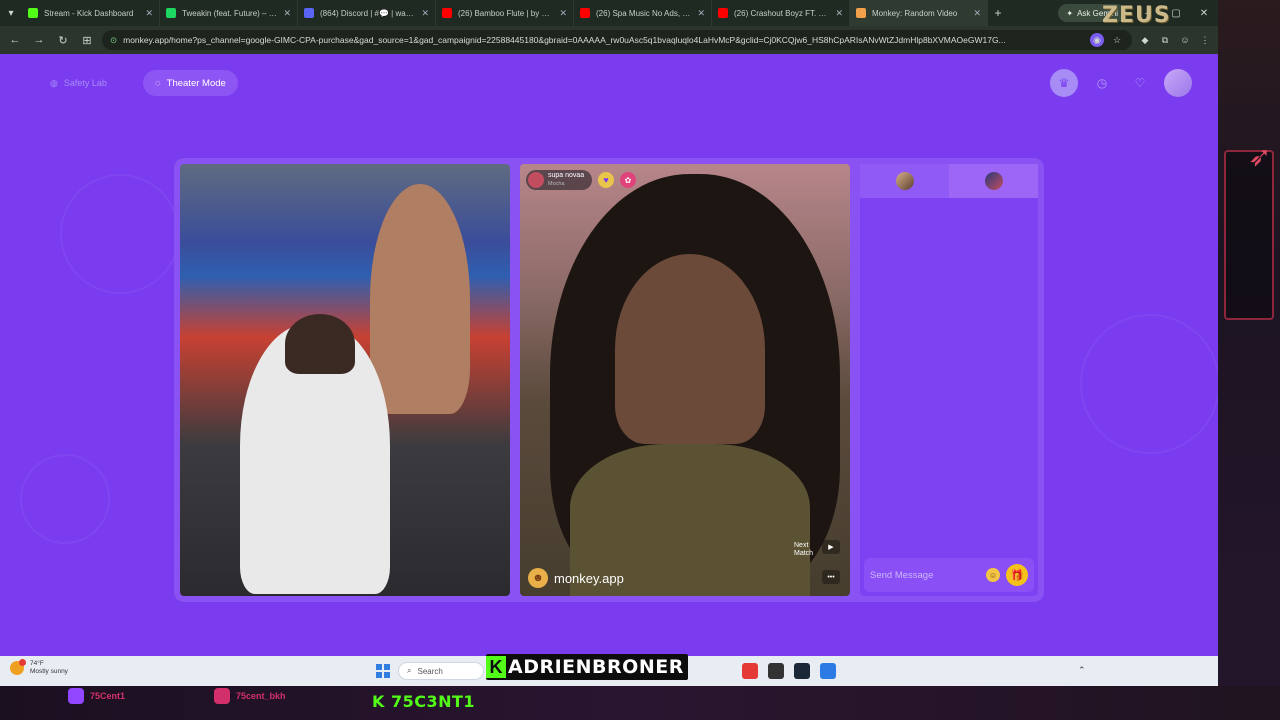 Image resolution: width=1280 pixels, height=720 pixels. I want to click on emoji-icon: ☺, so click(993, 575).